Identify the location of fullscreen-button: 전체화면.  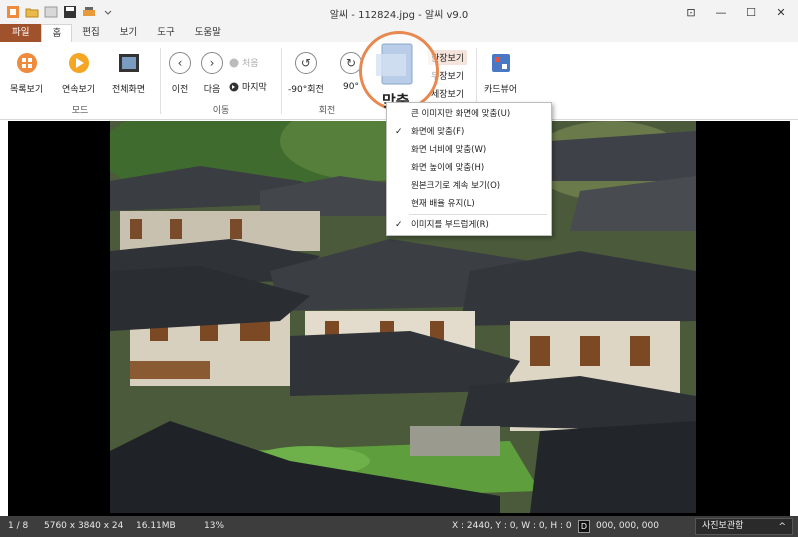
(128, 72).